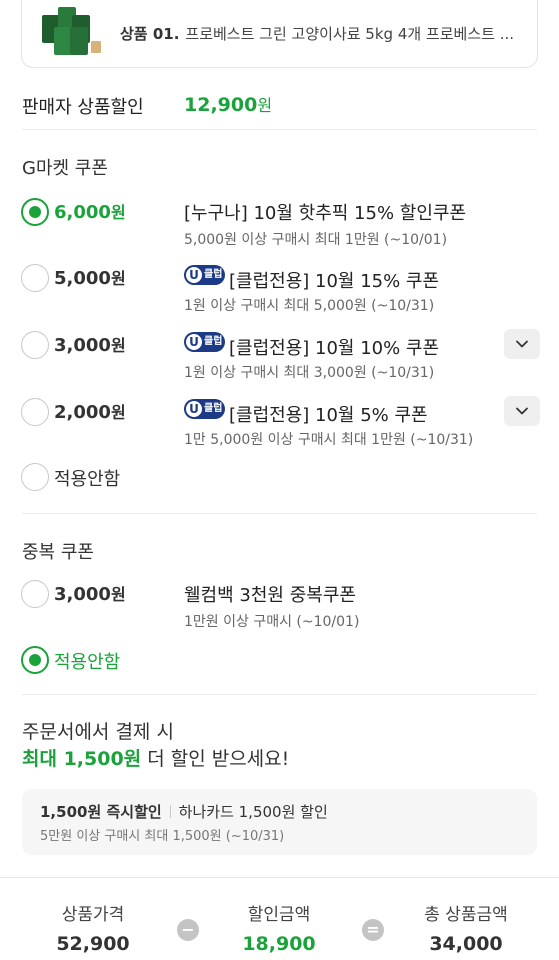 The image size is (559, 960). I want to click on duplicate-coupon-none-option: 적용안함, so click(281, 662).